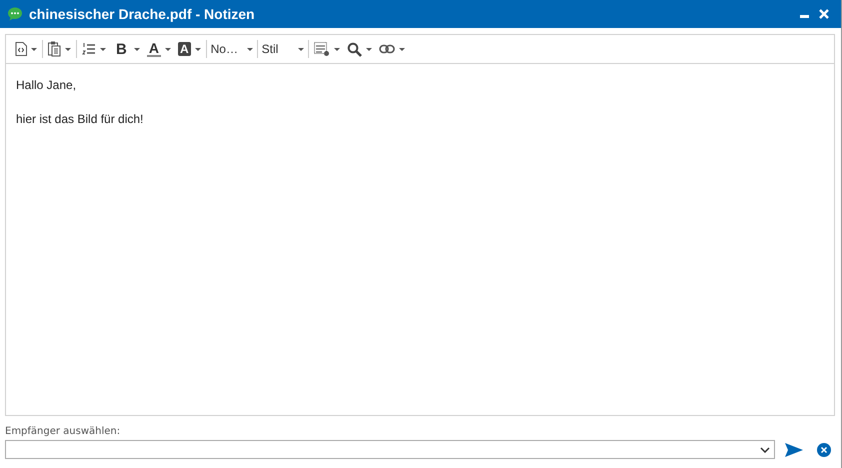  What do you see at coordinates (15, 14) in the screenshot?
I see `chat-bubble-icon` at bounding box center [15, 14].